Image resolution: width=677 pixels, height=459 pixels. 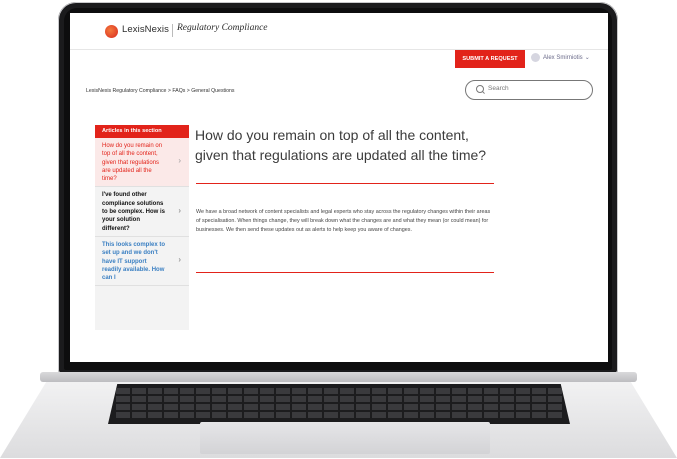 What do you see at coordinates (145, 29) in the screenshot?
I see `brand-name: LexisNexis` at bounding box center [145, 29].